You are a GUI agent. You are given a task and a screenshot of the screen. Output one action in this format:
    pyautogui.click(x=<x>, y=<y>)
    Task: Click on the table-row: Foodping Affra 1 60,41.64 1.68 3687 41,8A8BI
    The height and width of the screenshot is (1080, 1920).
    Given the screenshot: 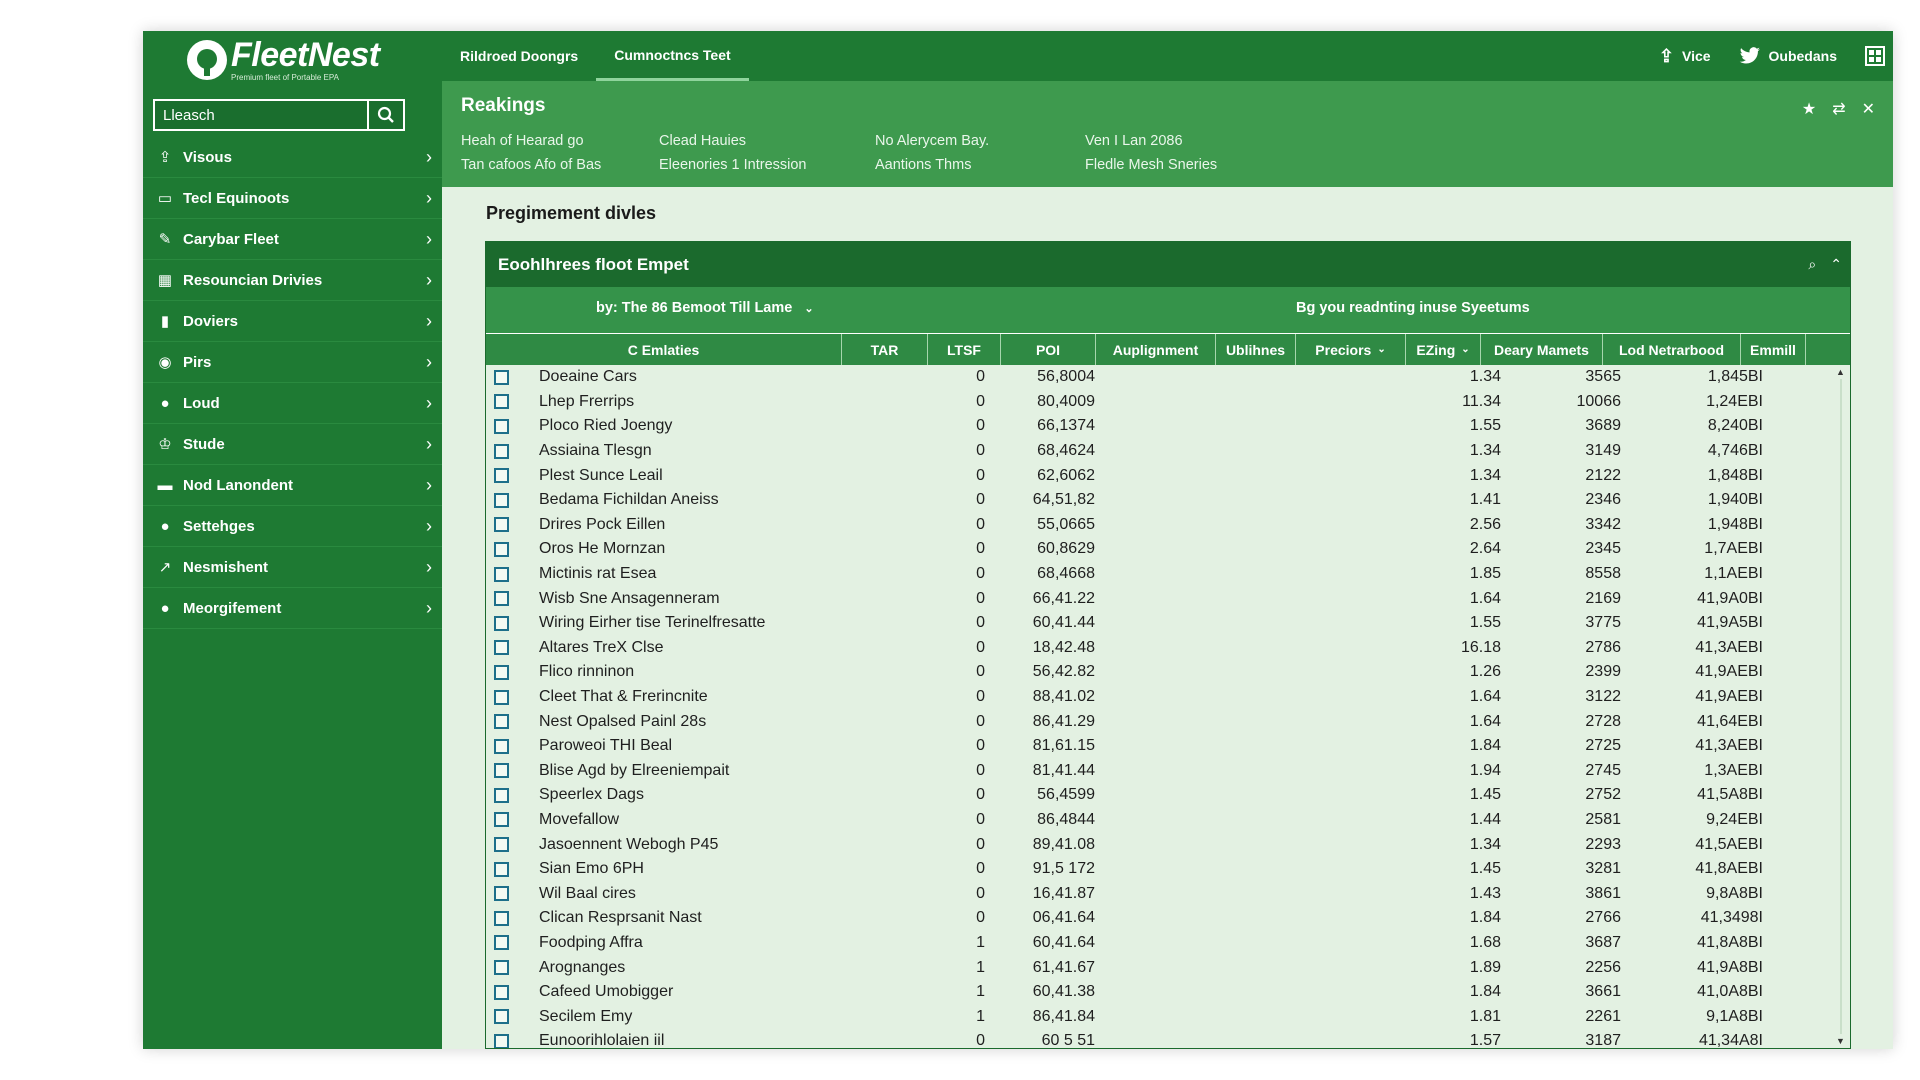 What is the action you would take?
    pyautogui.click(x=1168, y=943)
    